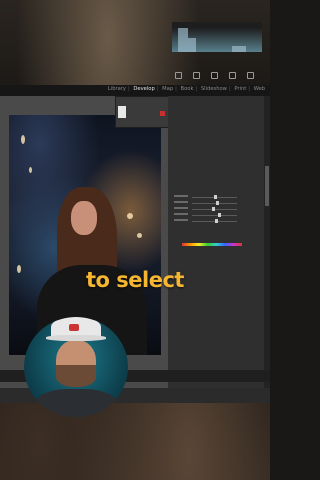 The height and width of the screenshot is (480, 320). Describe the element at coordinates (240, 89) in the screenshot. I see `module-print: Print` at that location.